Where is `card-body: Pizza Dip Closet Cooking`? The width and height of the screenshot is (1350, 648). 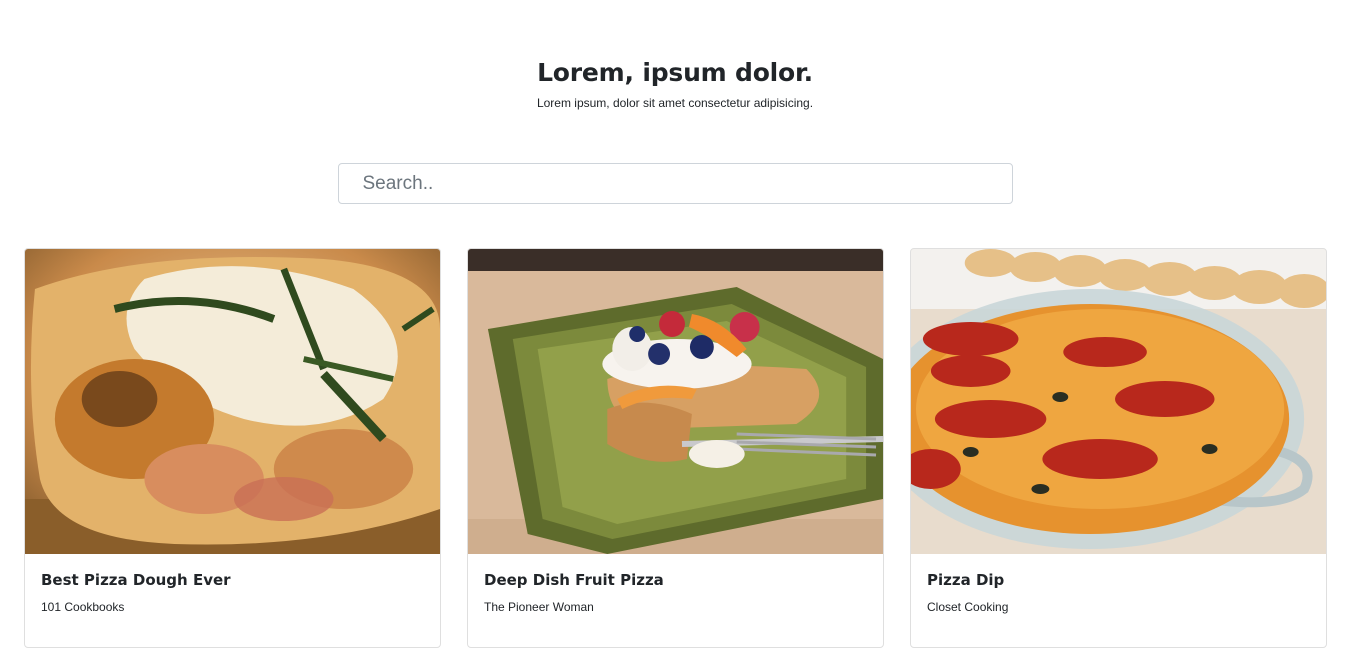
card-body: Pizza Dip Closet Cooking is located at coordinates (1118, 592).